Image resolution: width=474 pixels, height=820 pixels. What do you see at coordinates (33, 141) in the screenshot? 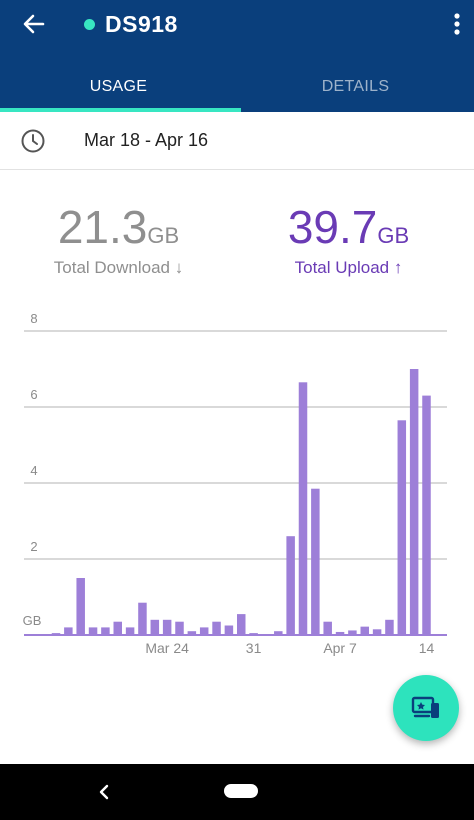
I see `clock-icon` at bounding box center [33, 141].